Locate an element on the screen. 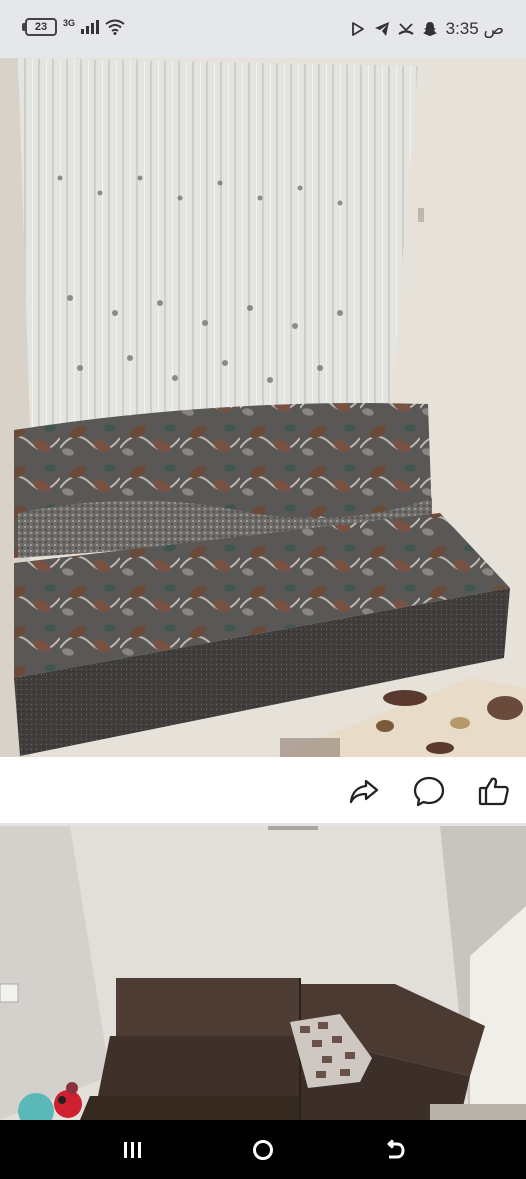 The width and height of the screenshot is (526, 1179). play-store-icon is located at coordinates (357, 29).